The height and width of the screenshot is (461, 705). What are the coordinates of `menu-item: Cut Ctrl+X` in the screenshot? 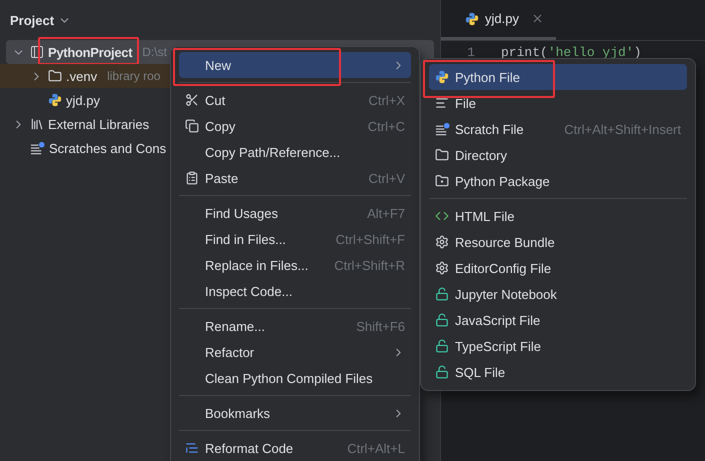 It's located at (295, 100).